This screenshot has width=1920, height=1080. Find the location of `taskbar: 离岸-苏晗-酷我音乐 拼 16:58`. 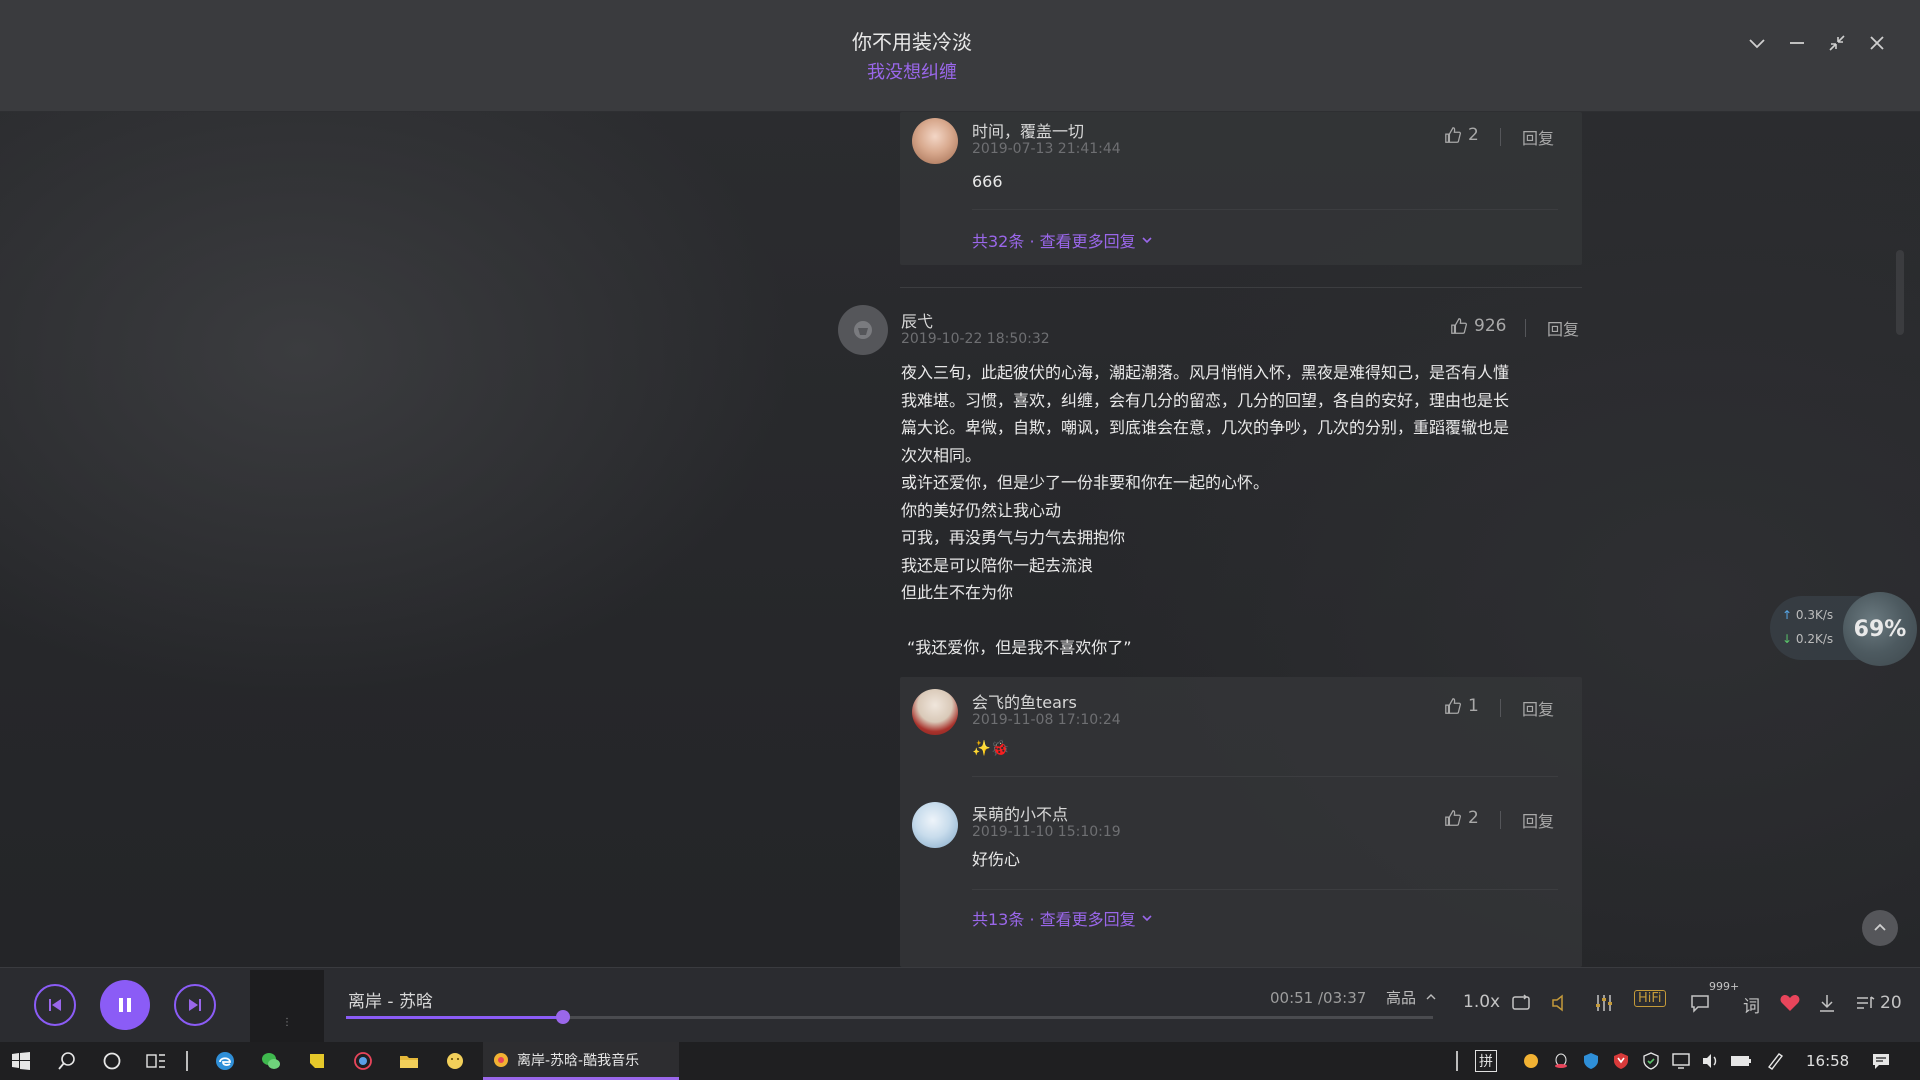

taskbar: 离岸-苏晗-酷我音乐 拼 16:58 is located at coordinates (960, 1061).